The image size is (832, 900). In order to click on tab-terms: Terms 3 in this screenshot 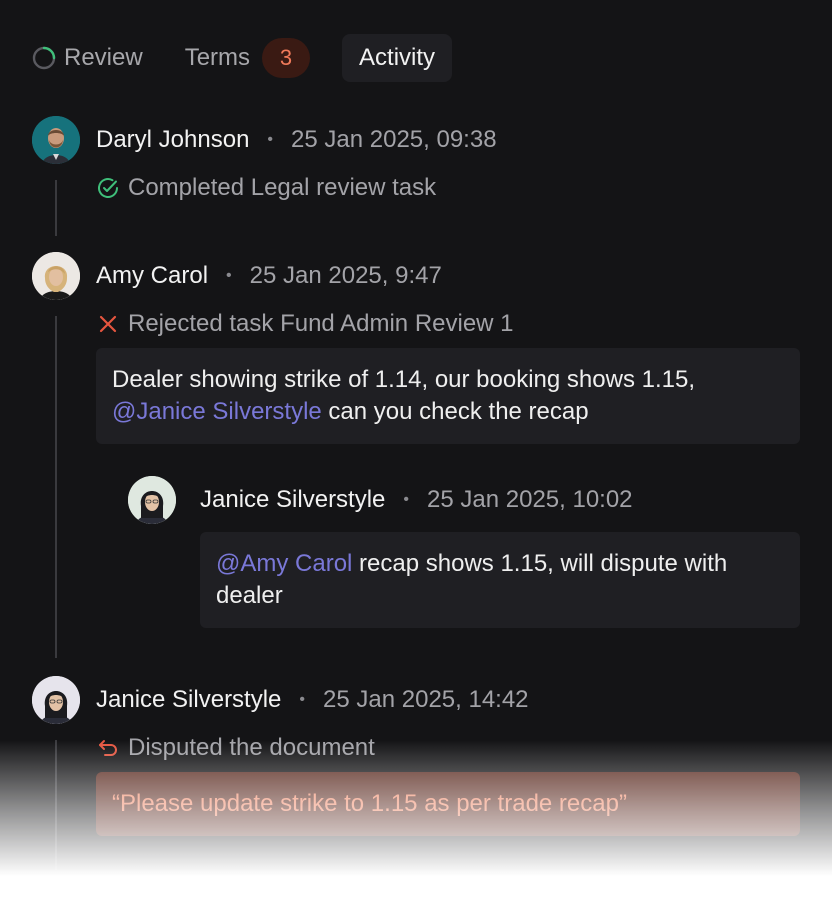, I will do `click(247, 58)`.